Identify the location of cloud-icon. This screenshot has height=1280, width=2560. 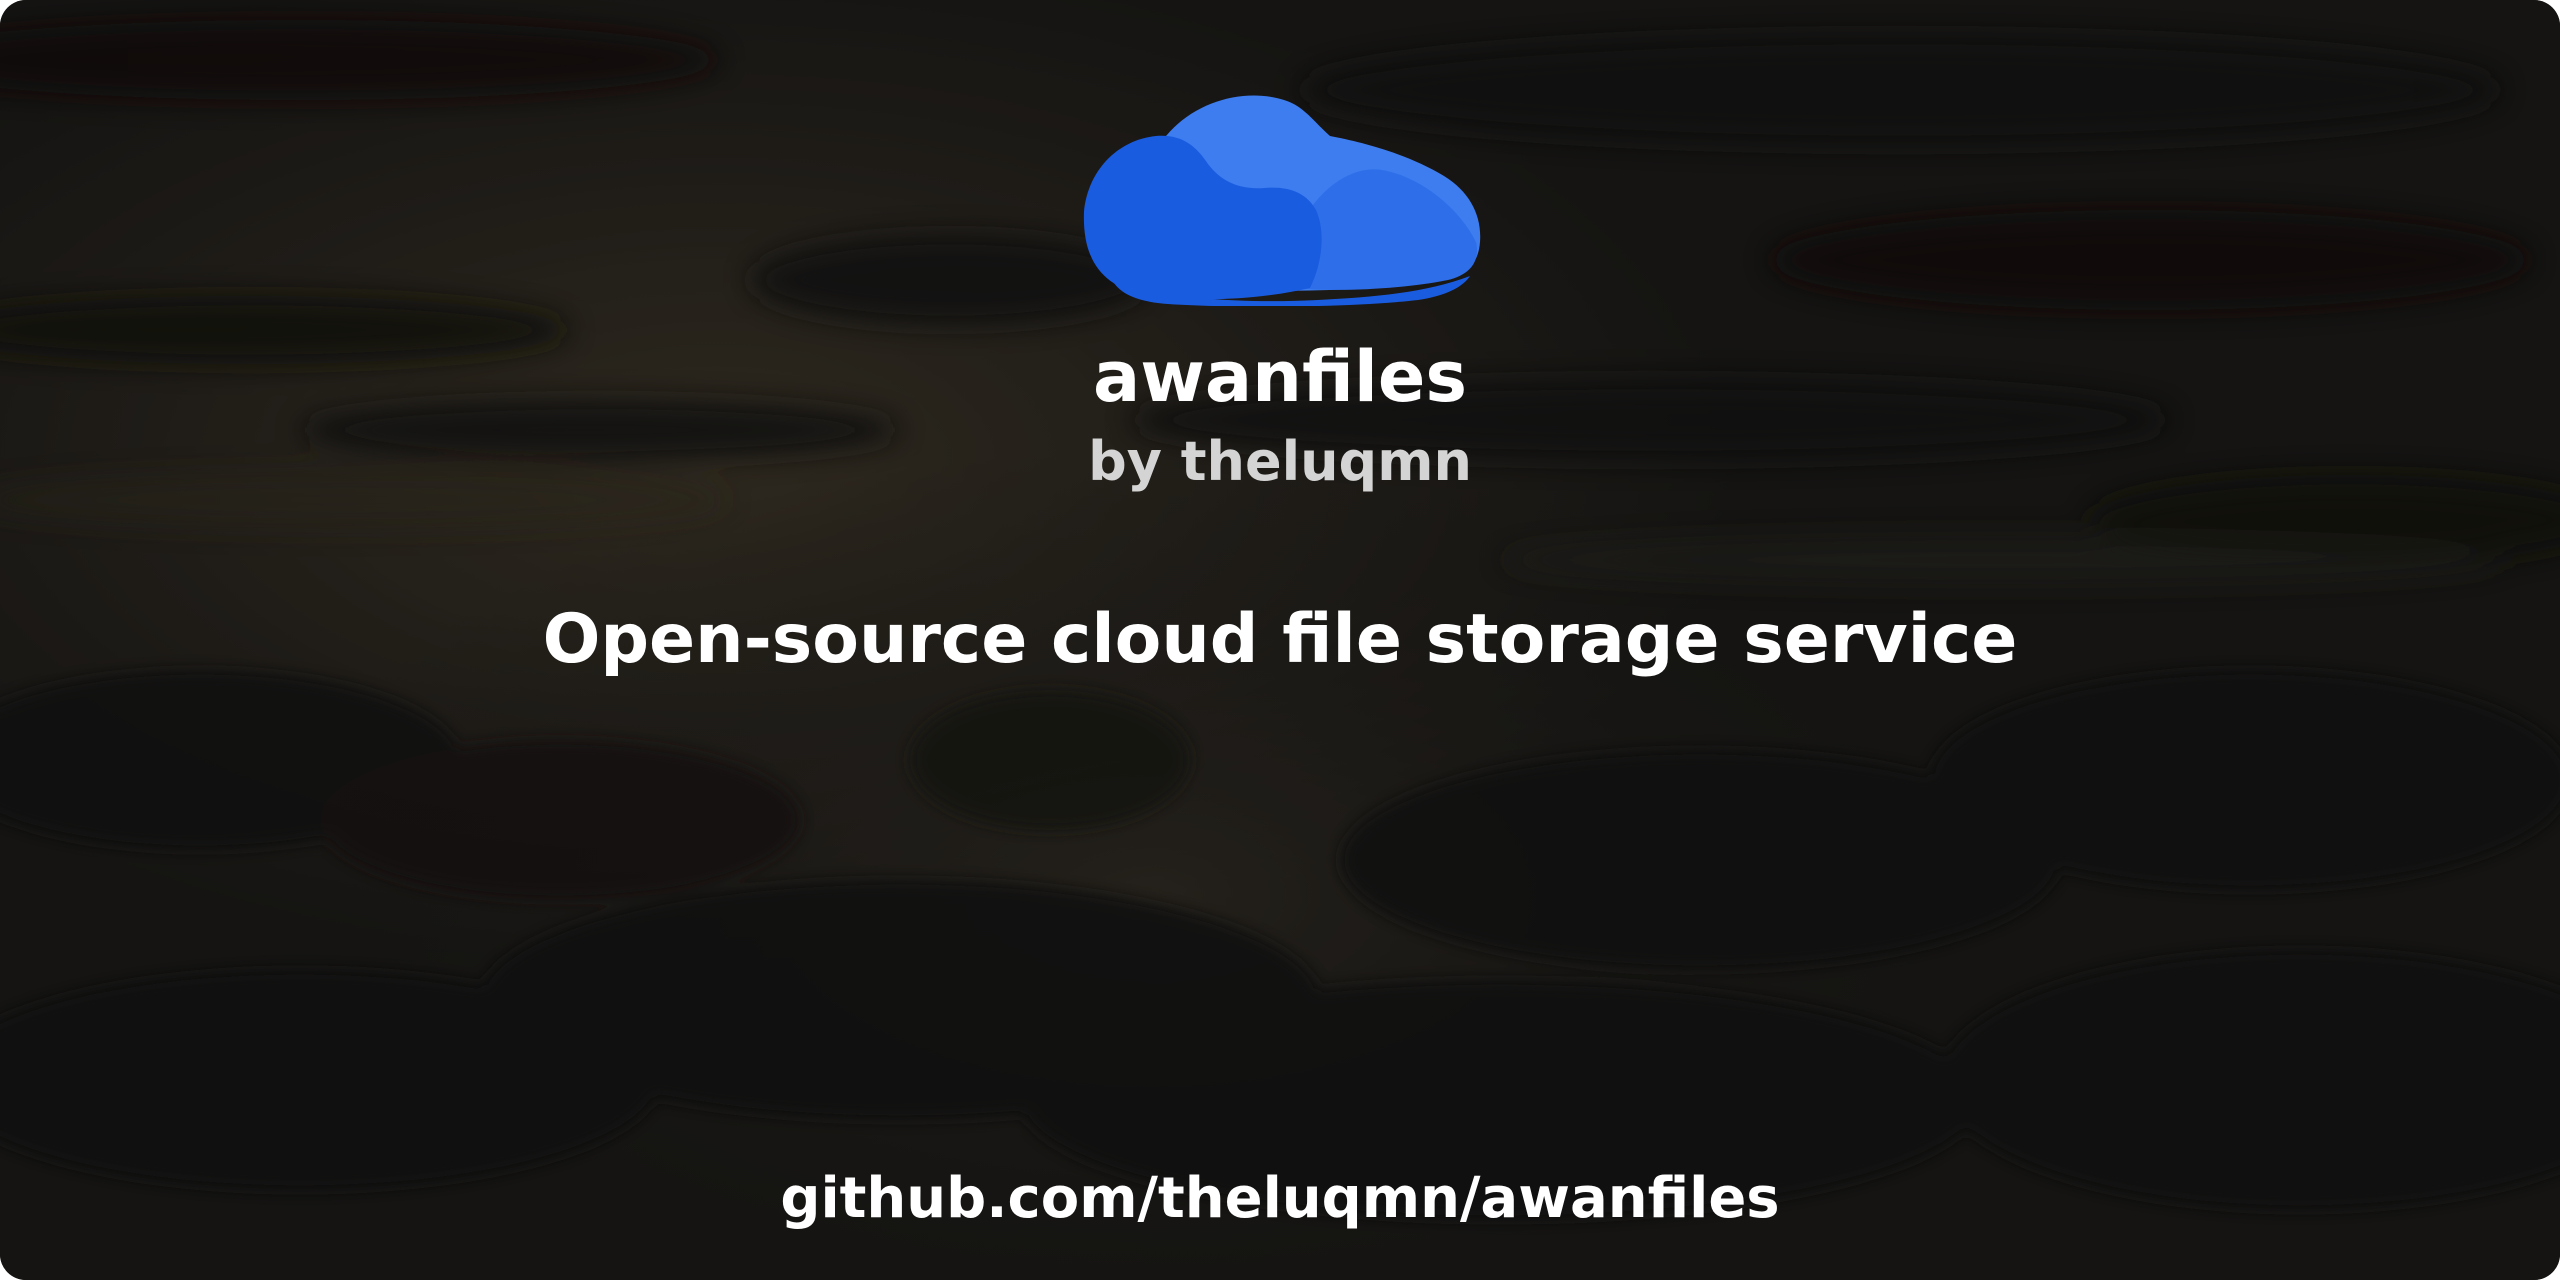
(1282, 200).